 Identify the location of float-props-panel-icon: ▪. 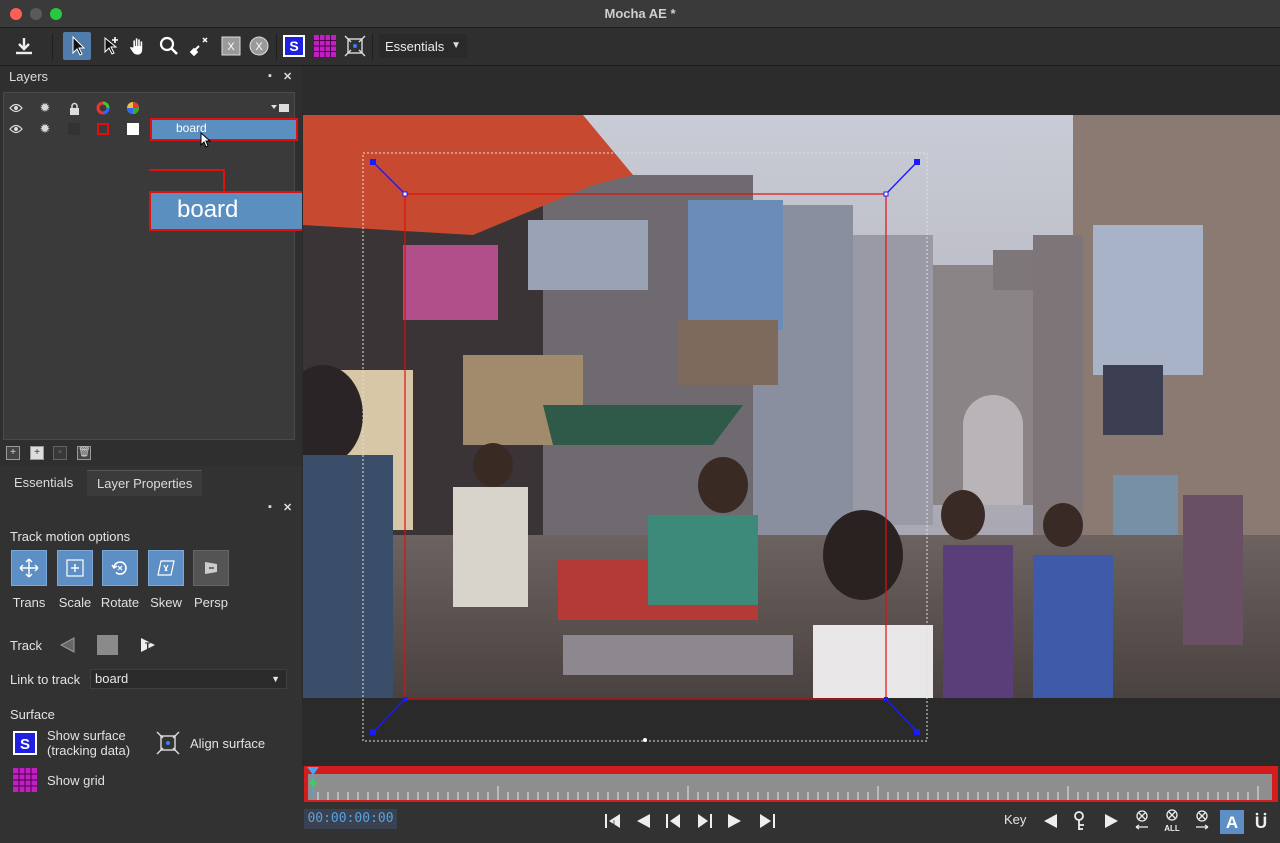
(270, 507).